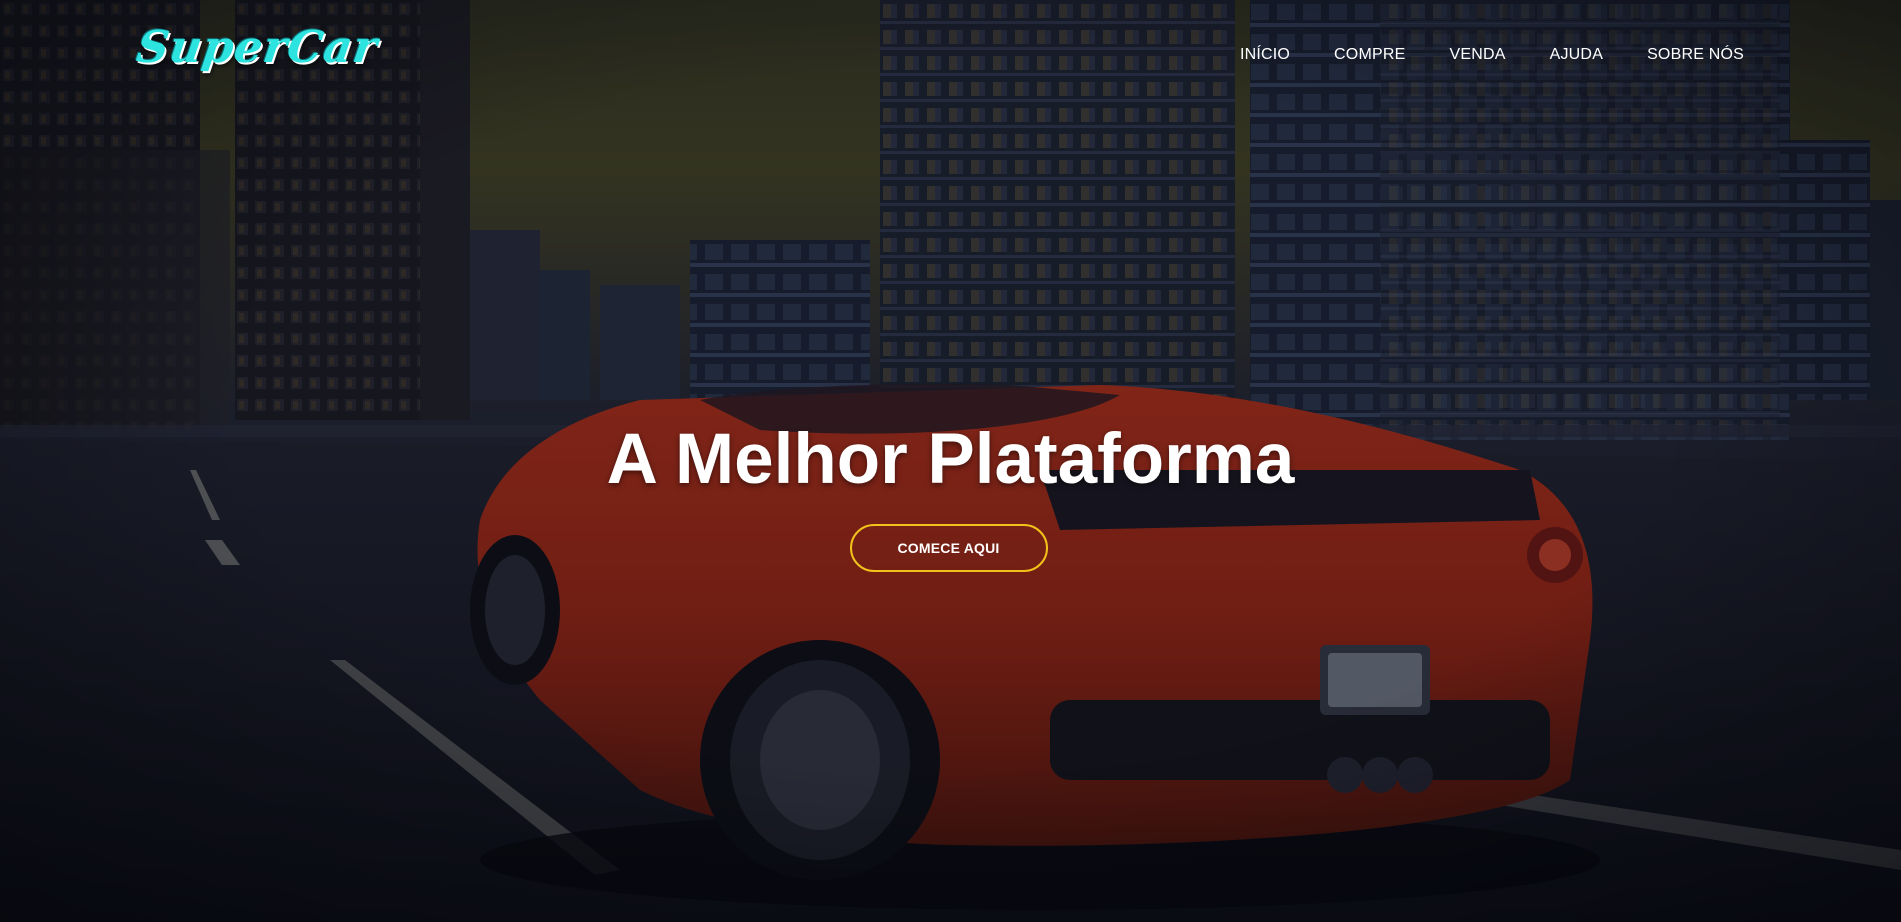  I want to click on nav-item-sobre-nos: SOBRE NÓS, so click(1695, 54).